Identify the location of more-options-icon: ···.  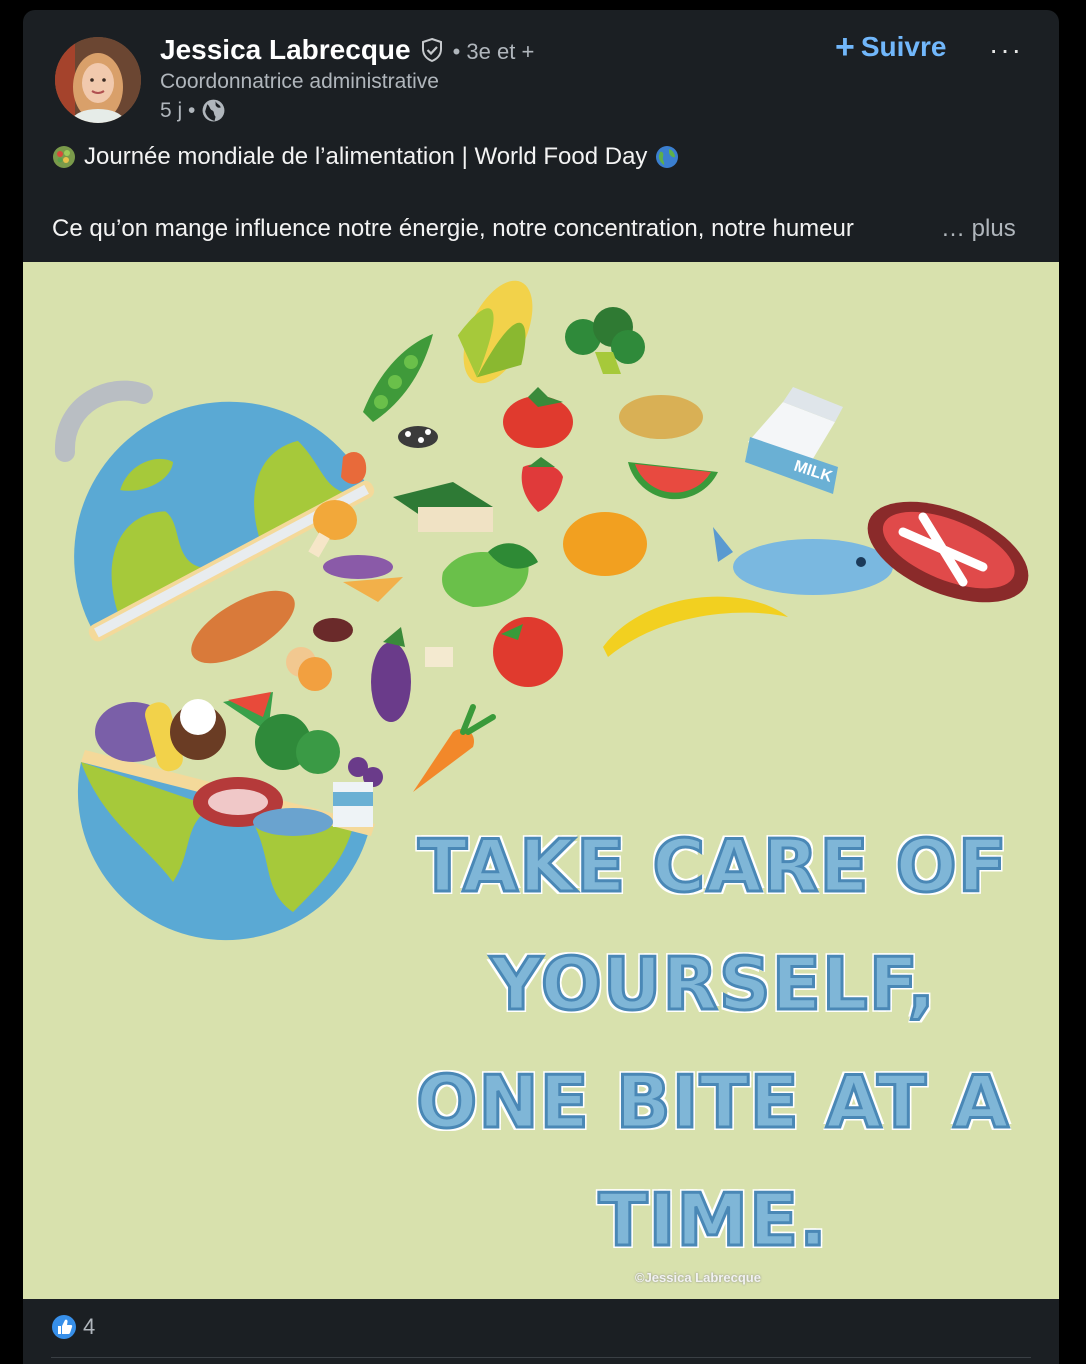
(1006, 50).